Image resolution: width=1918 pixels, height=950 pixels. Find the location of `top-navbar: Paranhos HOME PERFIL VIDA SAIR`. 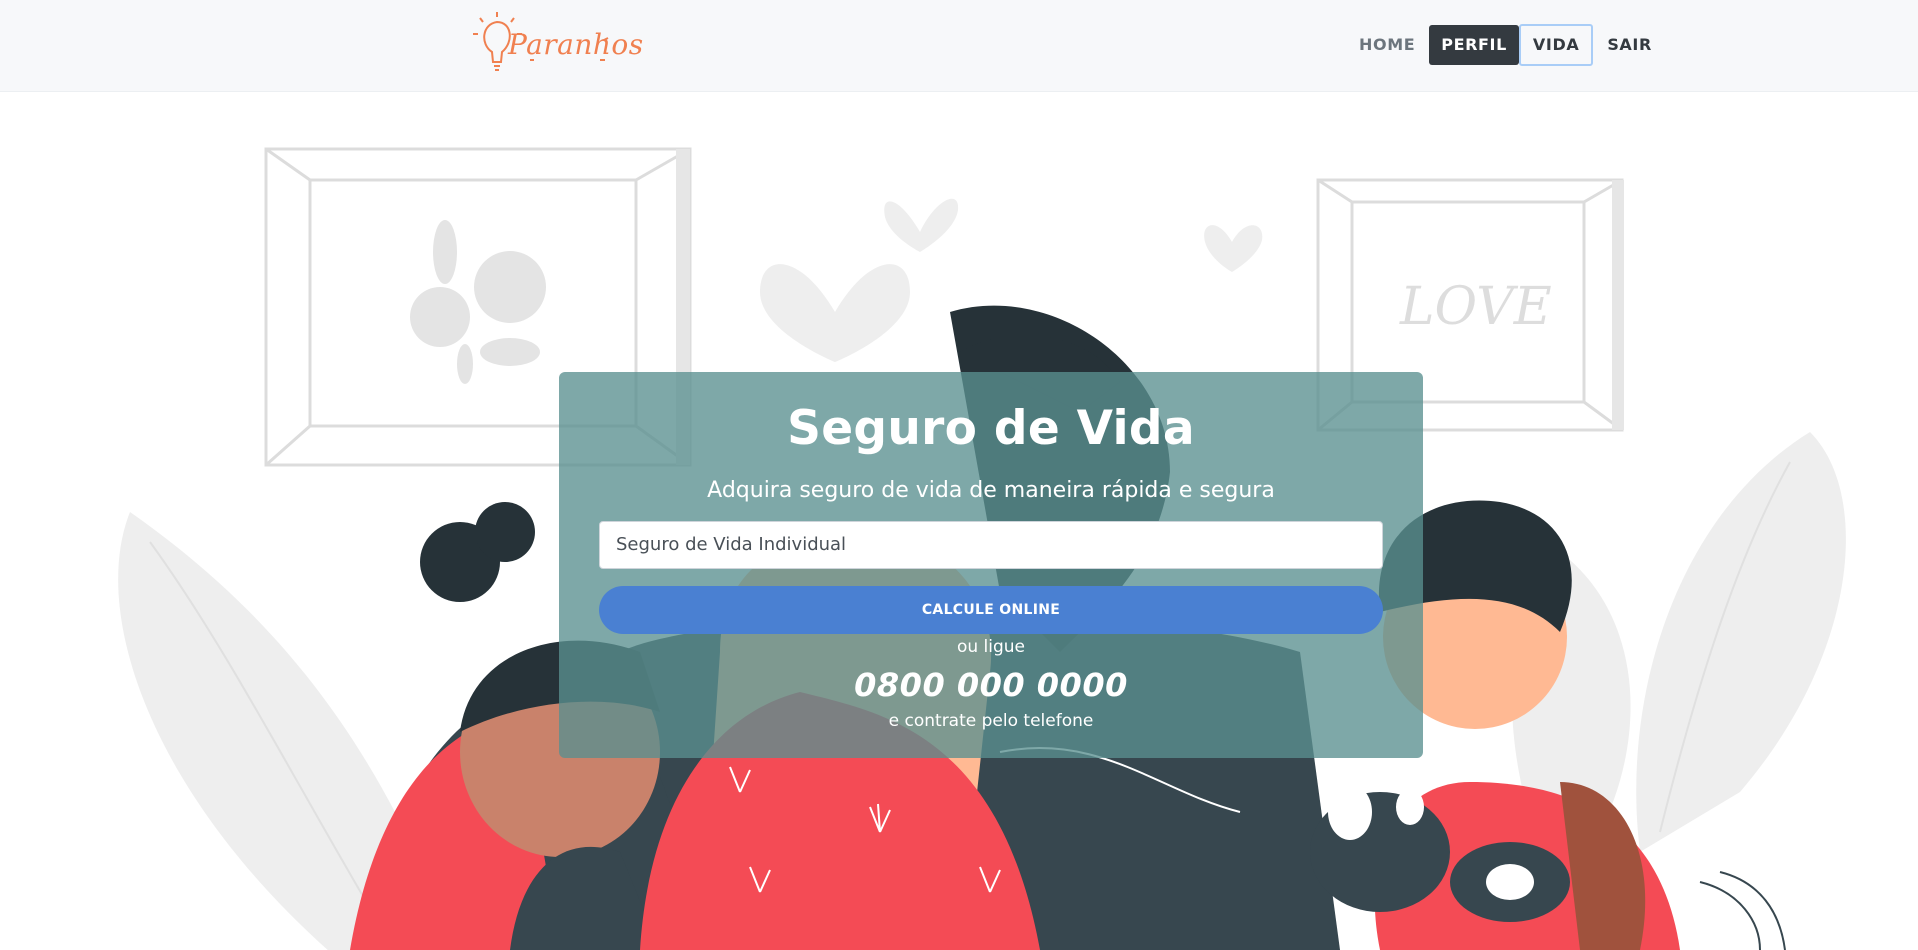

top-navbar: Paranhos HOME PERFIL VIDA SAIR is located at coordinates (959, 46).